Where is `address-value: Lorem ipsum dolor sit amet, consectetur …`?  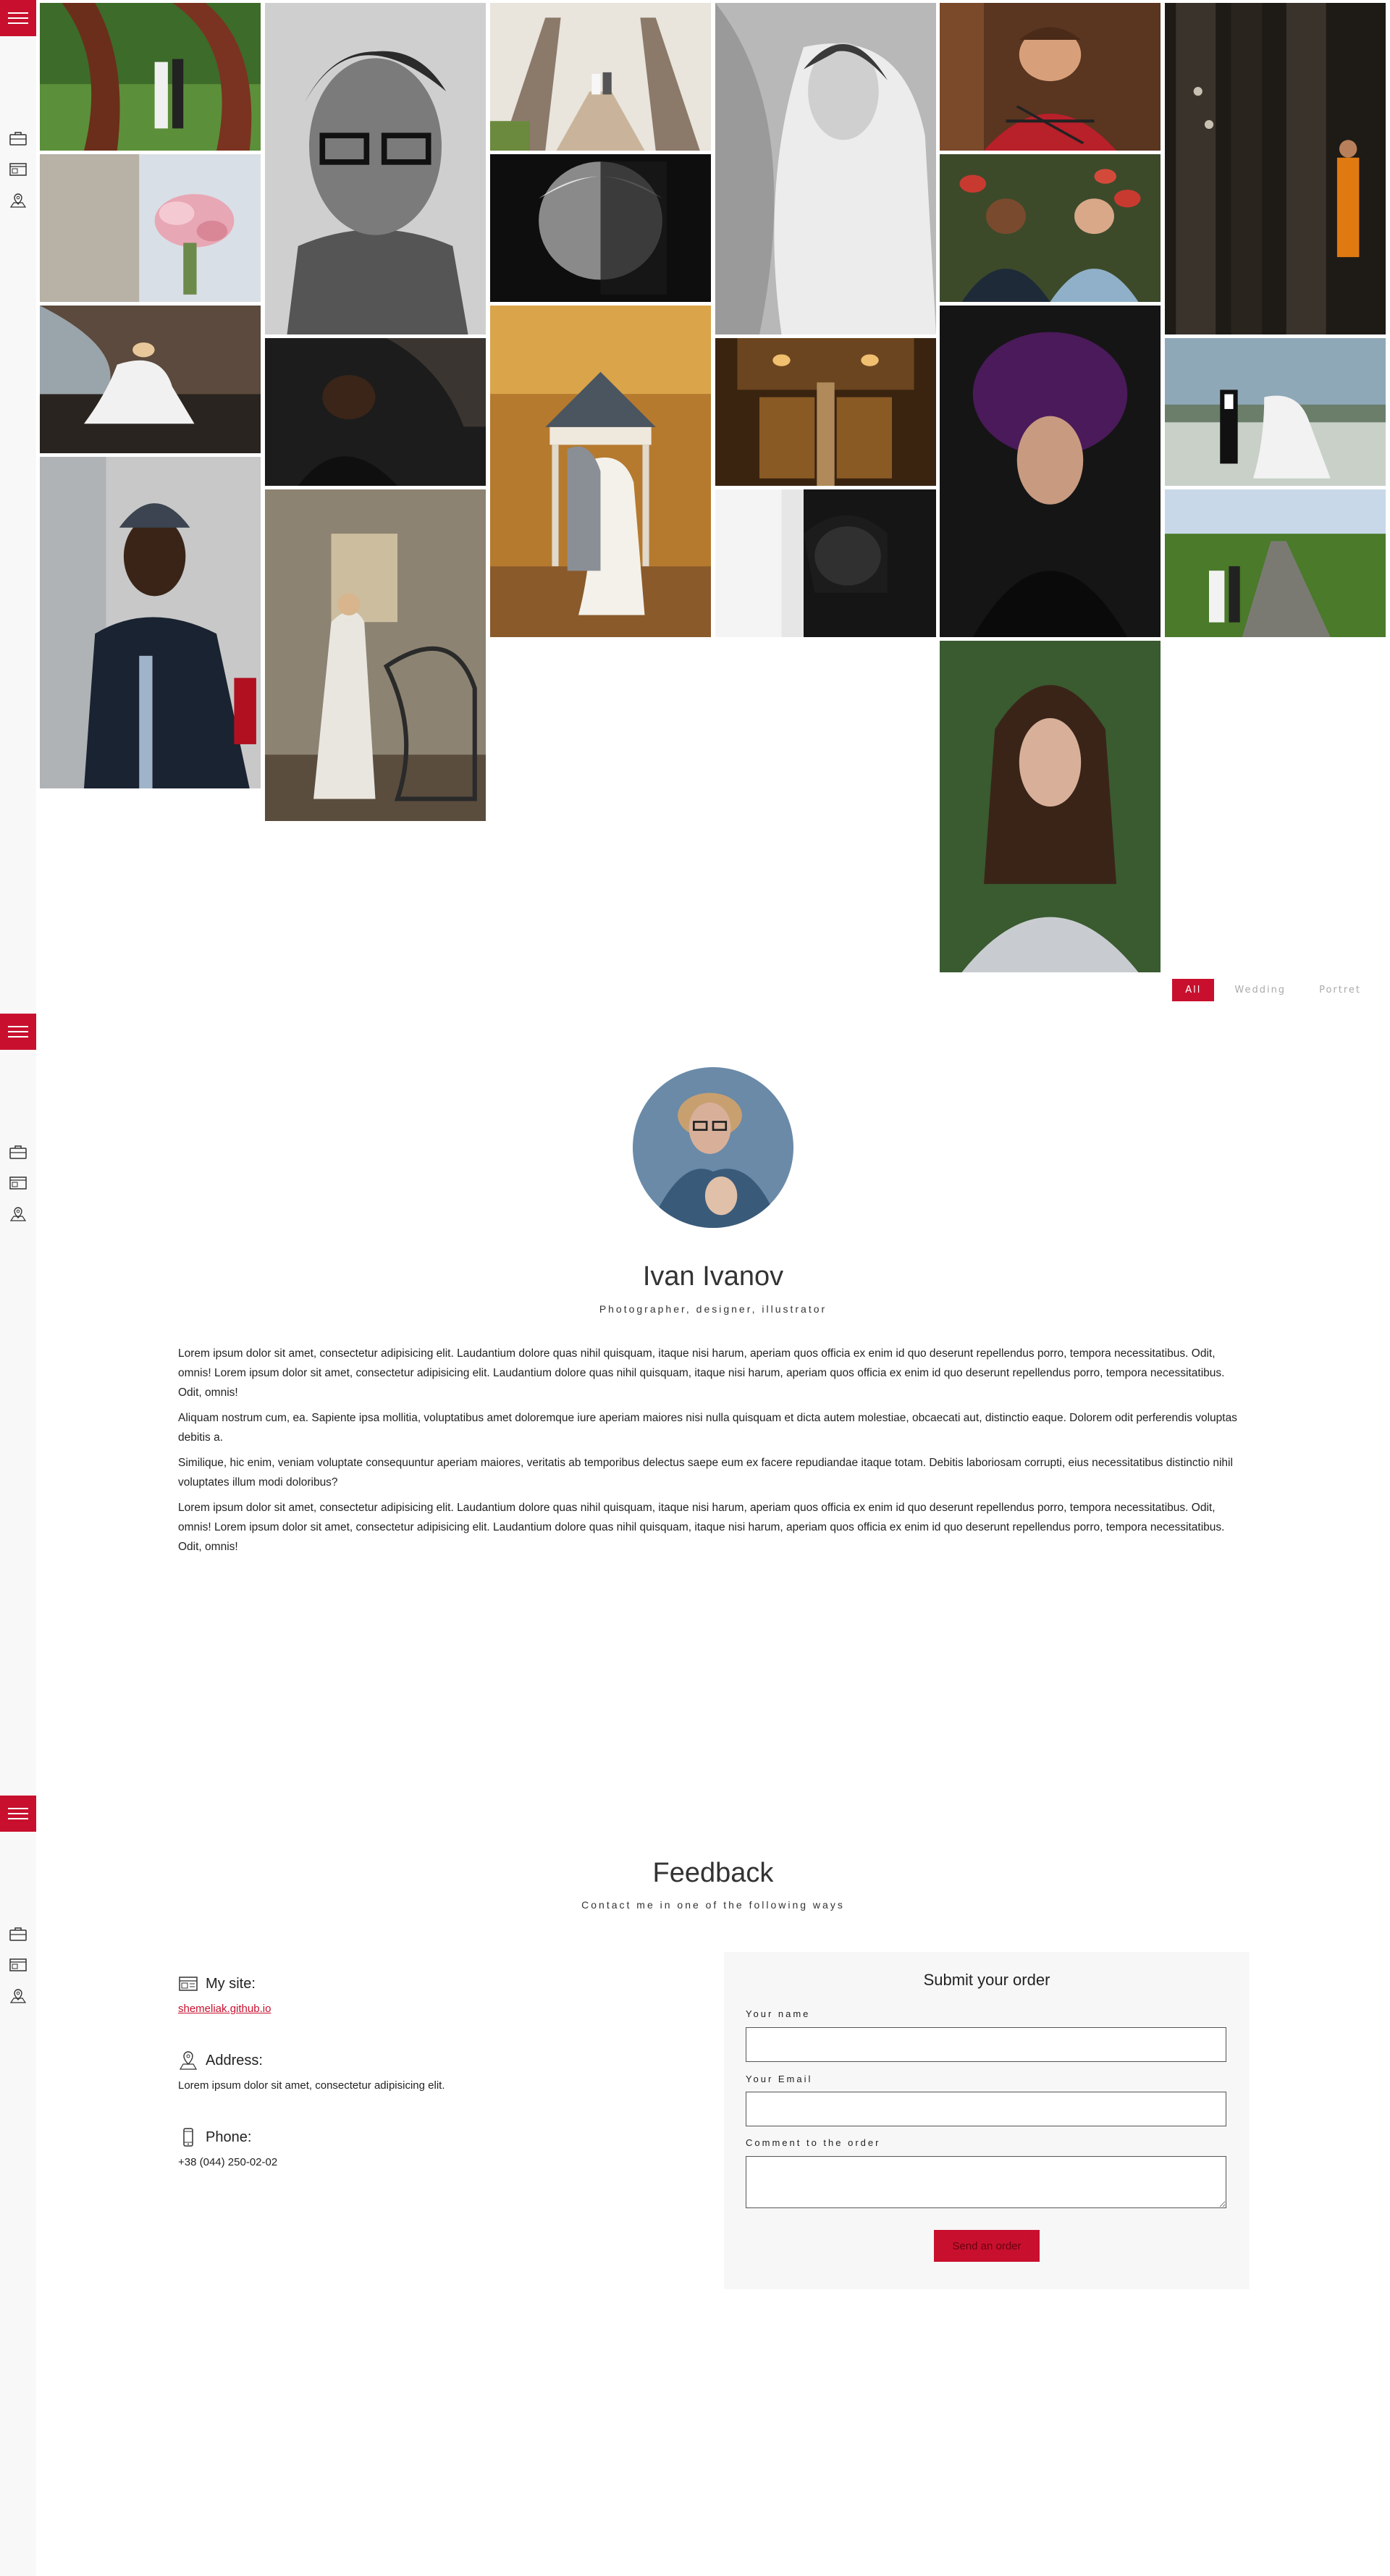
address-value: Lorem ipsum dolor sit amet, consectetur … is located at coordinates (312, 2085).